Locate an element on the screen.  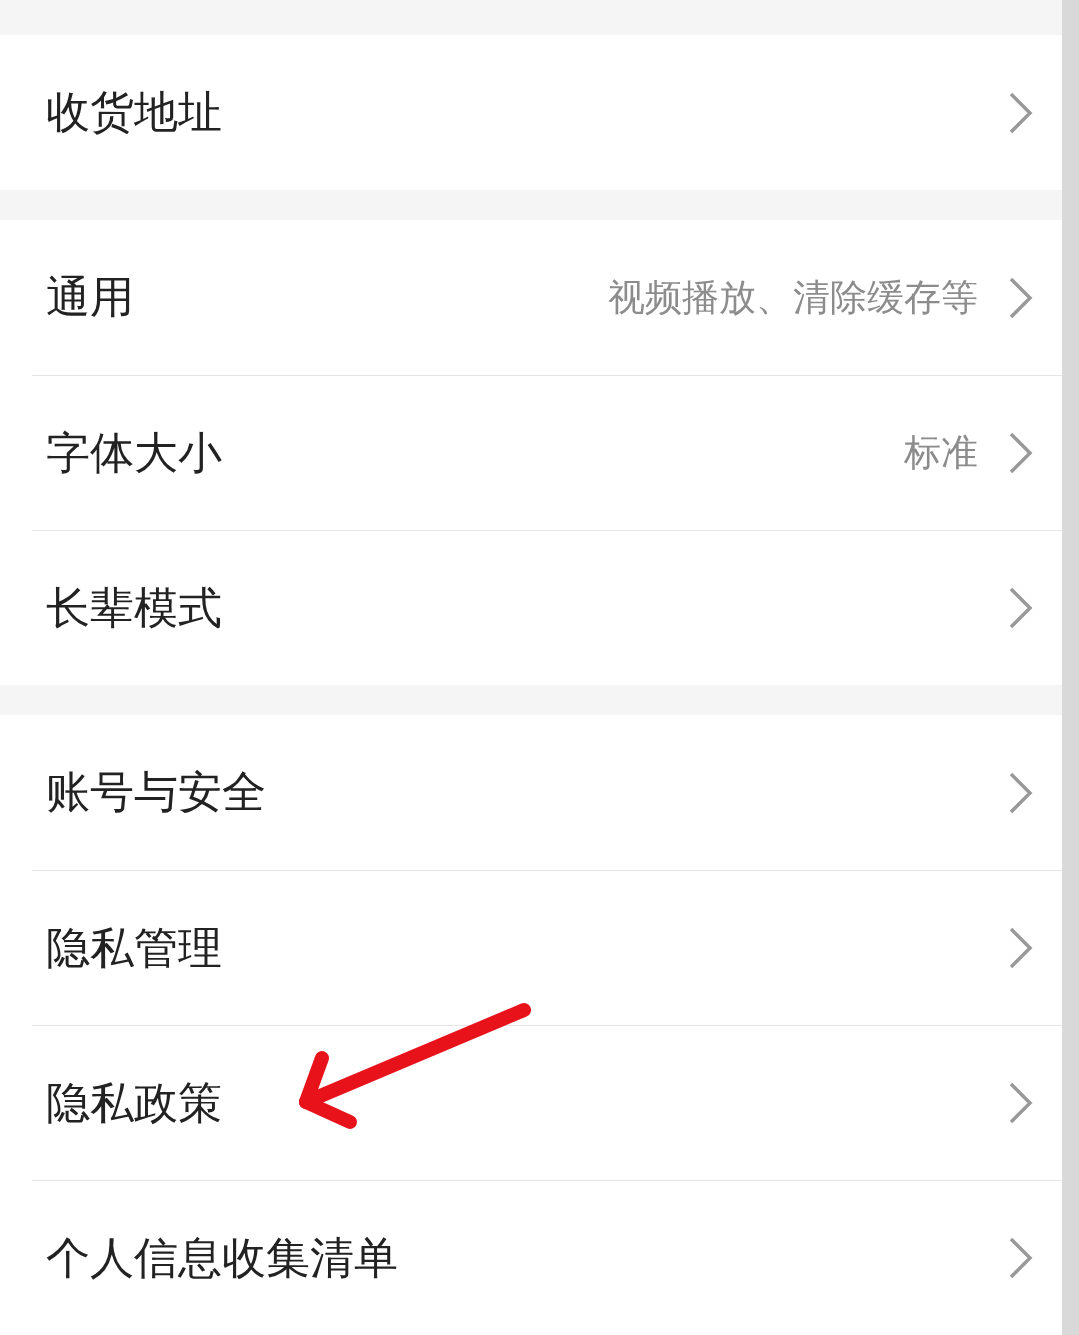
setting-label: 隐私政策 is located at coordinates (134, 1102).